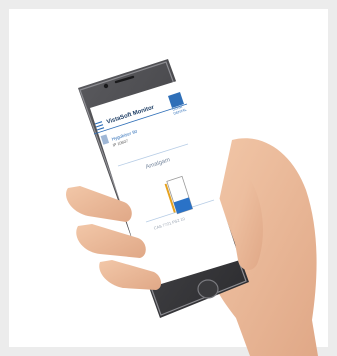 The image size is (337, 356). What do you see at coordinates (106, 86) in the screenshot?
I see `phone-camera` at bounding box center [106, 86].